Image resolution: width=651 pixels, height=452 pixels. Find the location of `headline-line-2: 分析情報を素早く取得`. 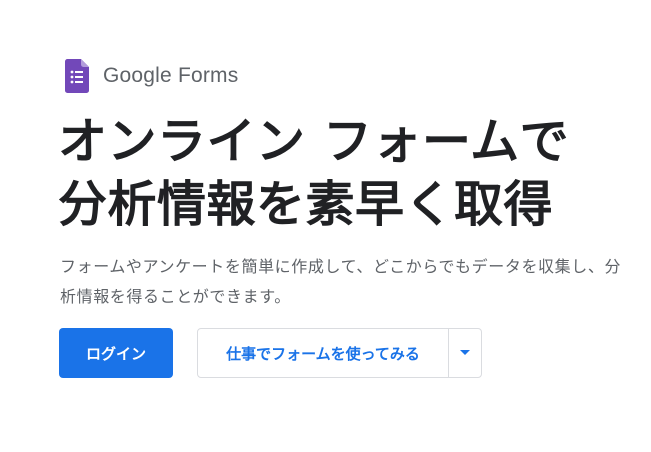

headline-line-2: 分析情報を素早く取得 is located at coordinates (306, 204).